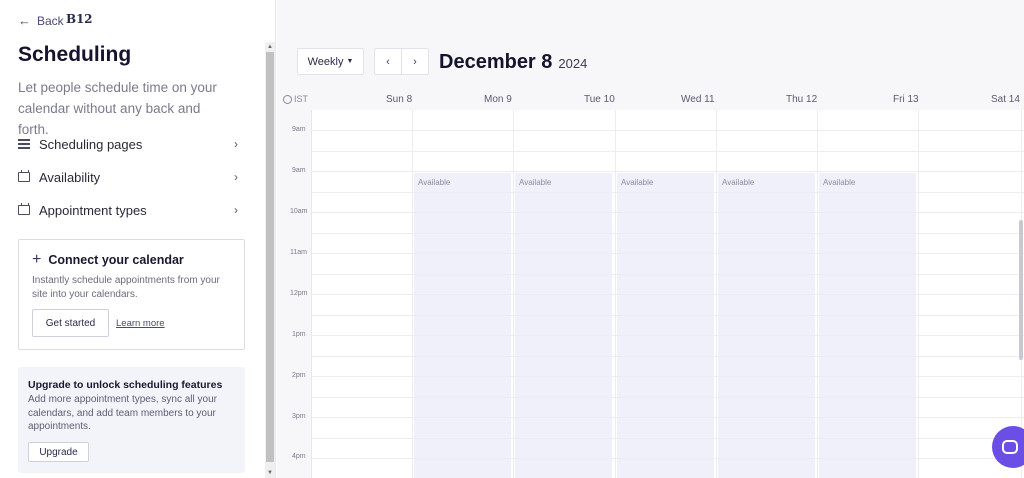 The height and width of the screenshot is (478, 1024). I want to click on date-navigation: ‹ ›, so click(401, 61).